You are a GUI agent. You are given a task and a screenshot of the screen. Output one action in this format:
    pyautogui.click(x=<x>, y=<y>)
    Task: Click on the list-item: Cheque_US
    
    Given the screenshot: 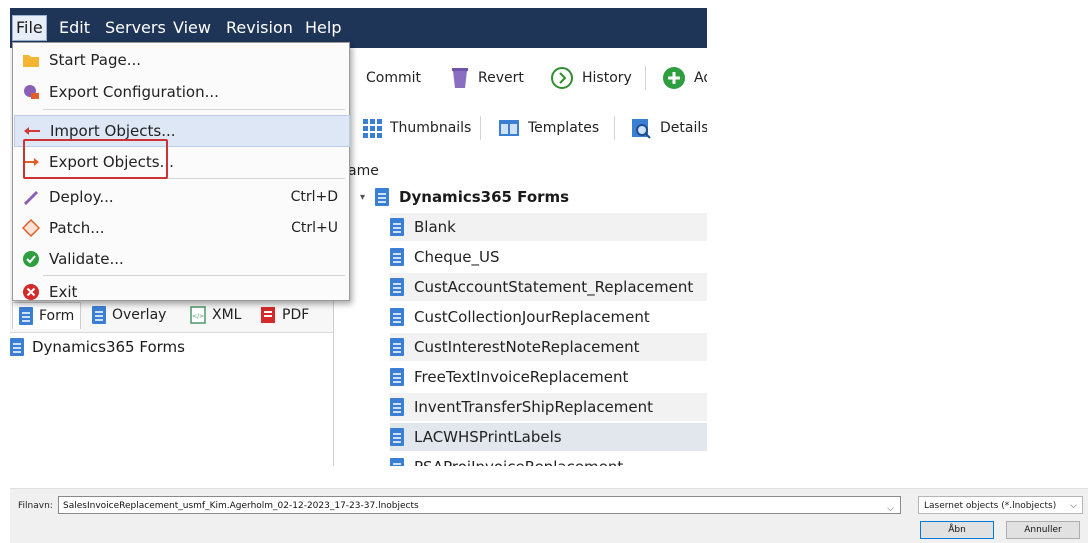 What is the action you would take?
    pyautogui.click(x=548, y=257)
    